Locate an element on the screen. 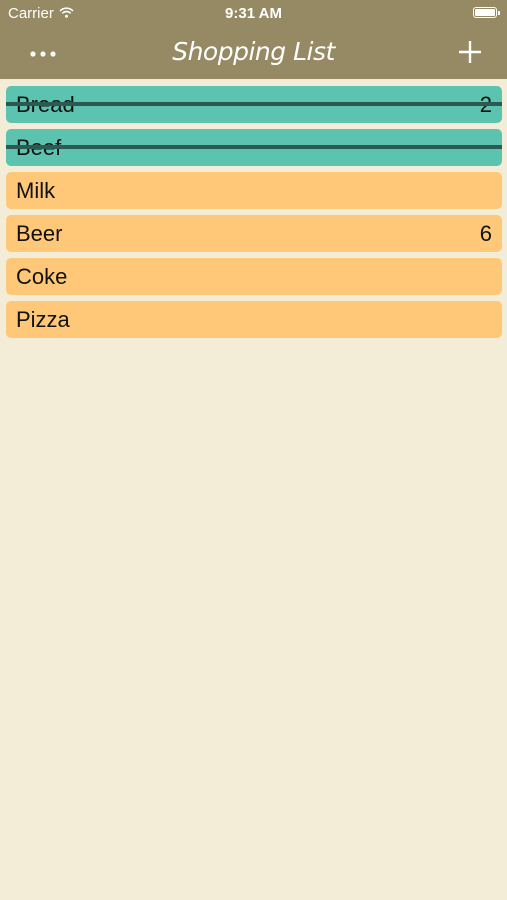 The width and height of the screenshot is (507, 900). plus-icon is located at coordinates (470, 52).